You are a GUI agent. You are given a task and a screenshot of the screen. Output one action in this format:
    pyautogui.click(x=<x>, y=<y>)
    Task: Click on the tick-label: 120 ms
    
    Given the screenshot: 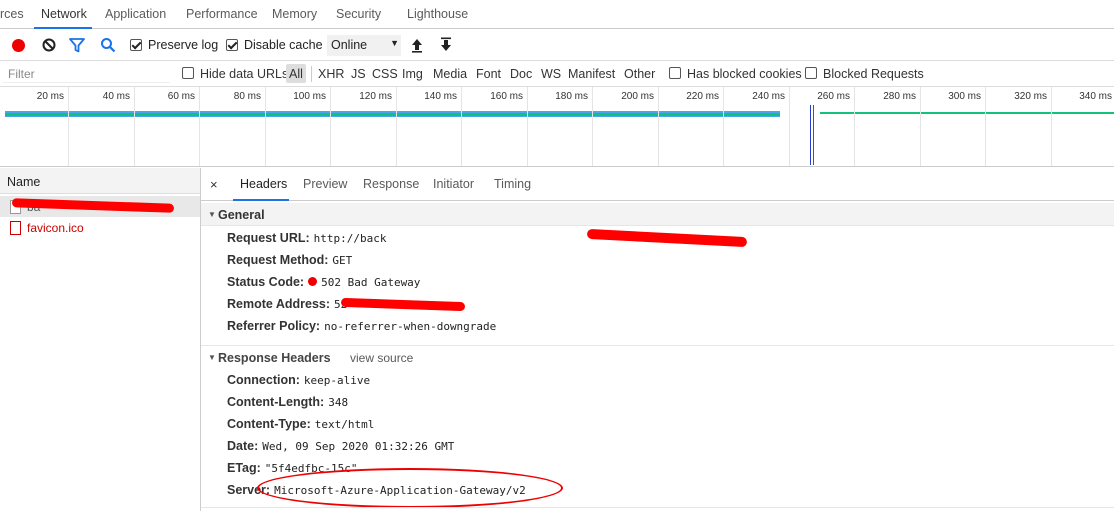 What is the action you would take?
    pyautogui.click(x=375, y=96)
    